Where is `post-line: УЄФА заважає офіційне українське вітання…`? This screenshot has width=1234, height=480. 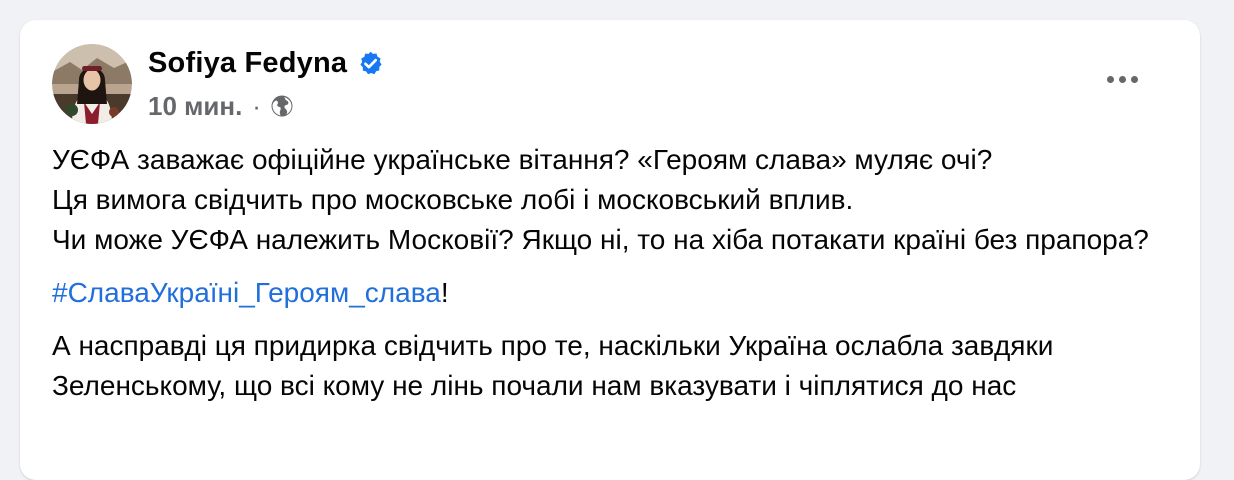
post-line: УЄФА заважає офіційне українське вітання… is located at coordinates (522, 159).